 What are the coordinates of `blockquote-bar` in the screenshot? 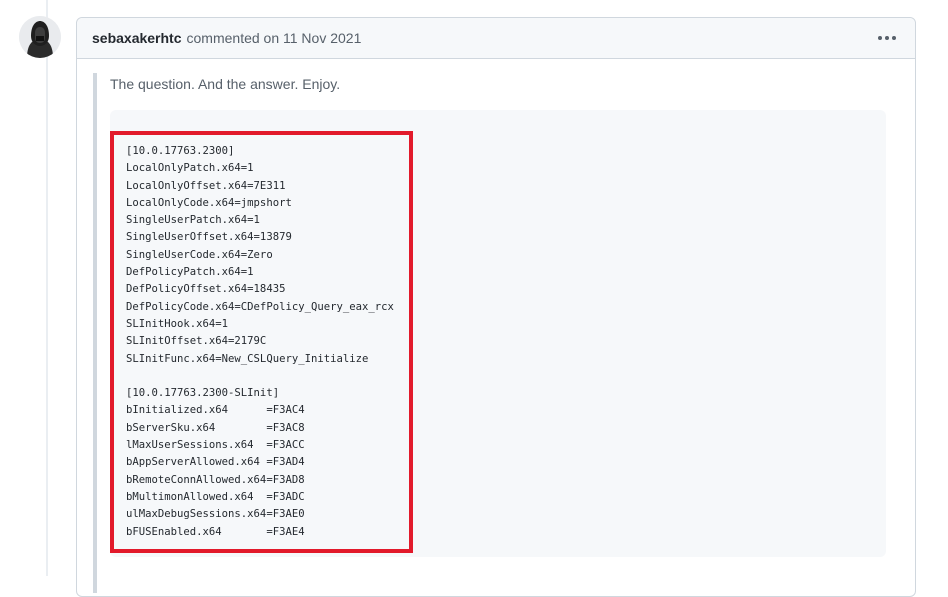 It's located at (95, 333).